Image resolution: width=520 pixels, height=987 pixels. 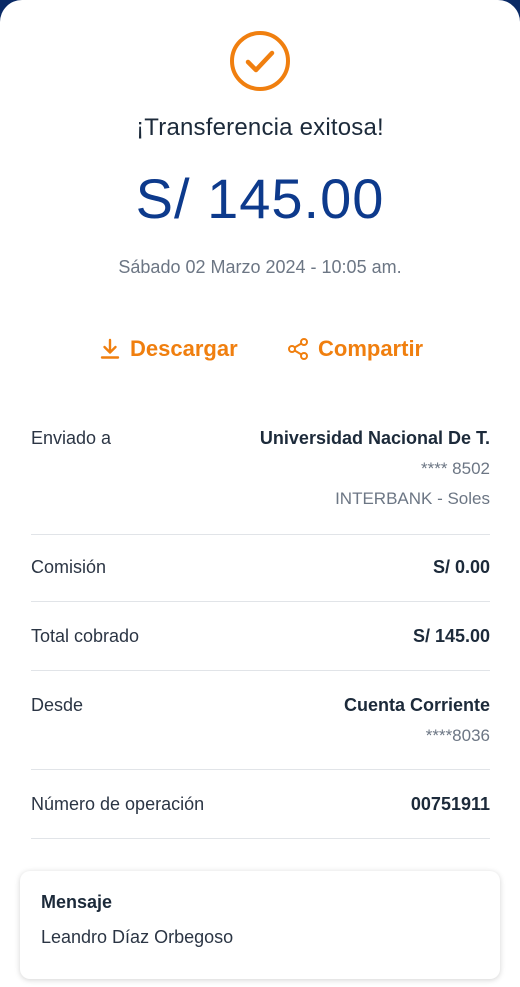 What do you see at coordinates (71, 438) in the screenshot?
I see `recipient-label: Enviado a` at bounding box center [71, 438].